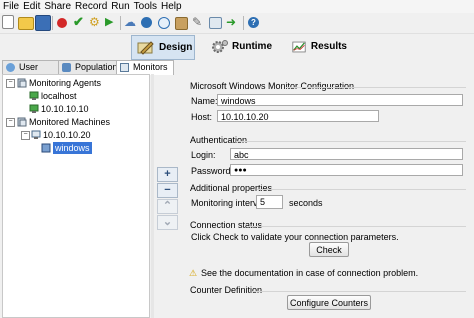 The width and height of the screenshot is (474, 318). What do you see at coordinates (67, 135) in the screenshot?
I see `tree-node-machine: 10.10.10.20` at bounding box center [67, 135].